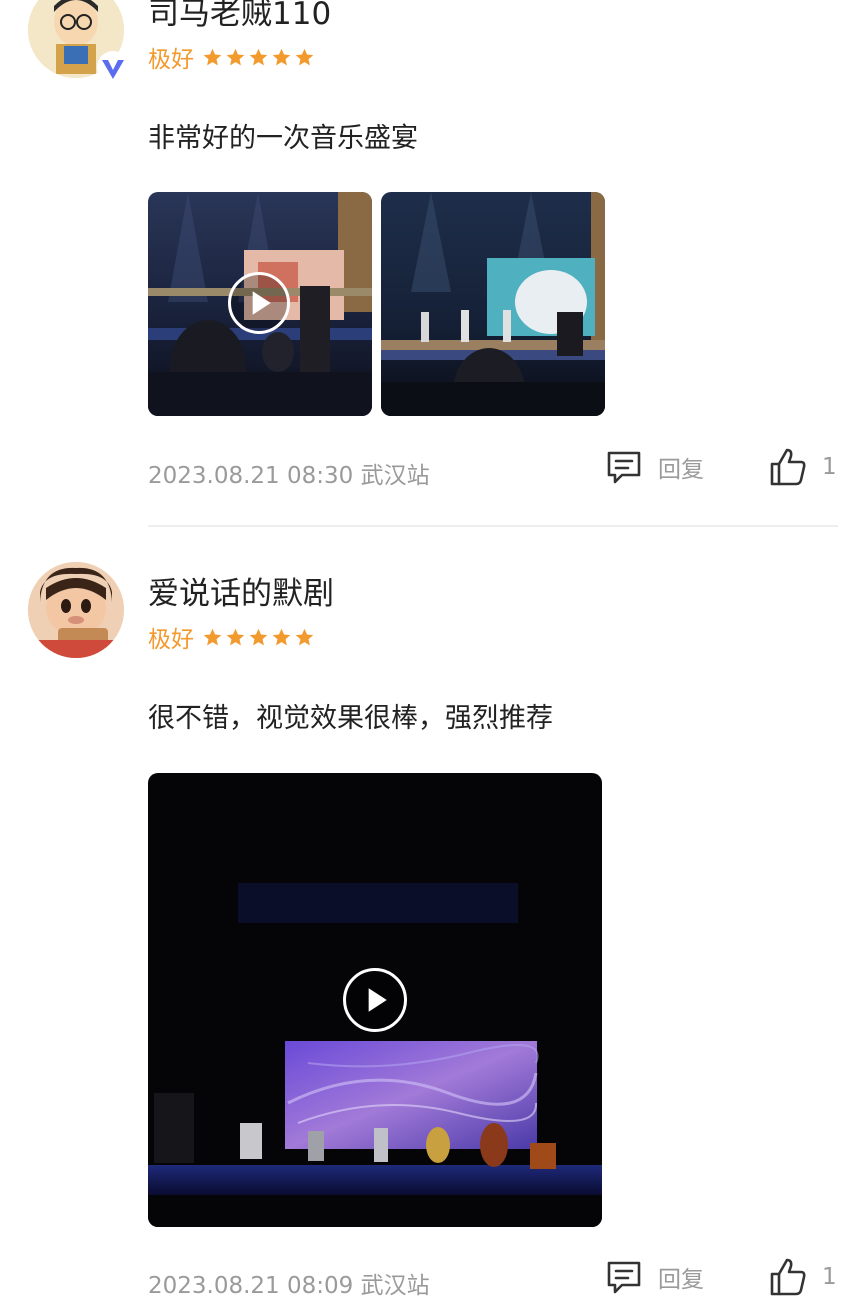 This screenshot has width=864, height=1296. Describe the element at coordinates (241, 590) in the screenshot. I see `username: 爱说话的默剧` at that location.